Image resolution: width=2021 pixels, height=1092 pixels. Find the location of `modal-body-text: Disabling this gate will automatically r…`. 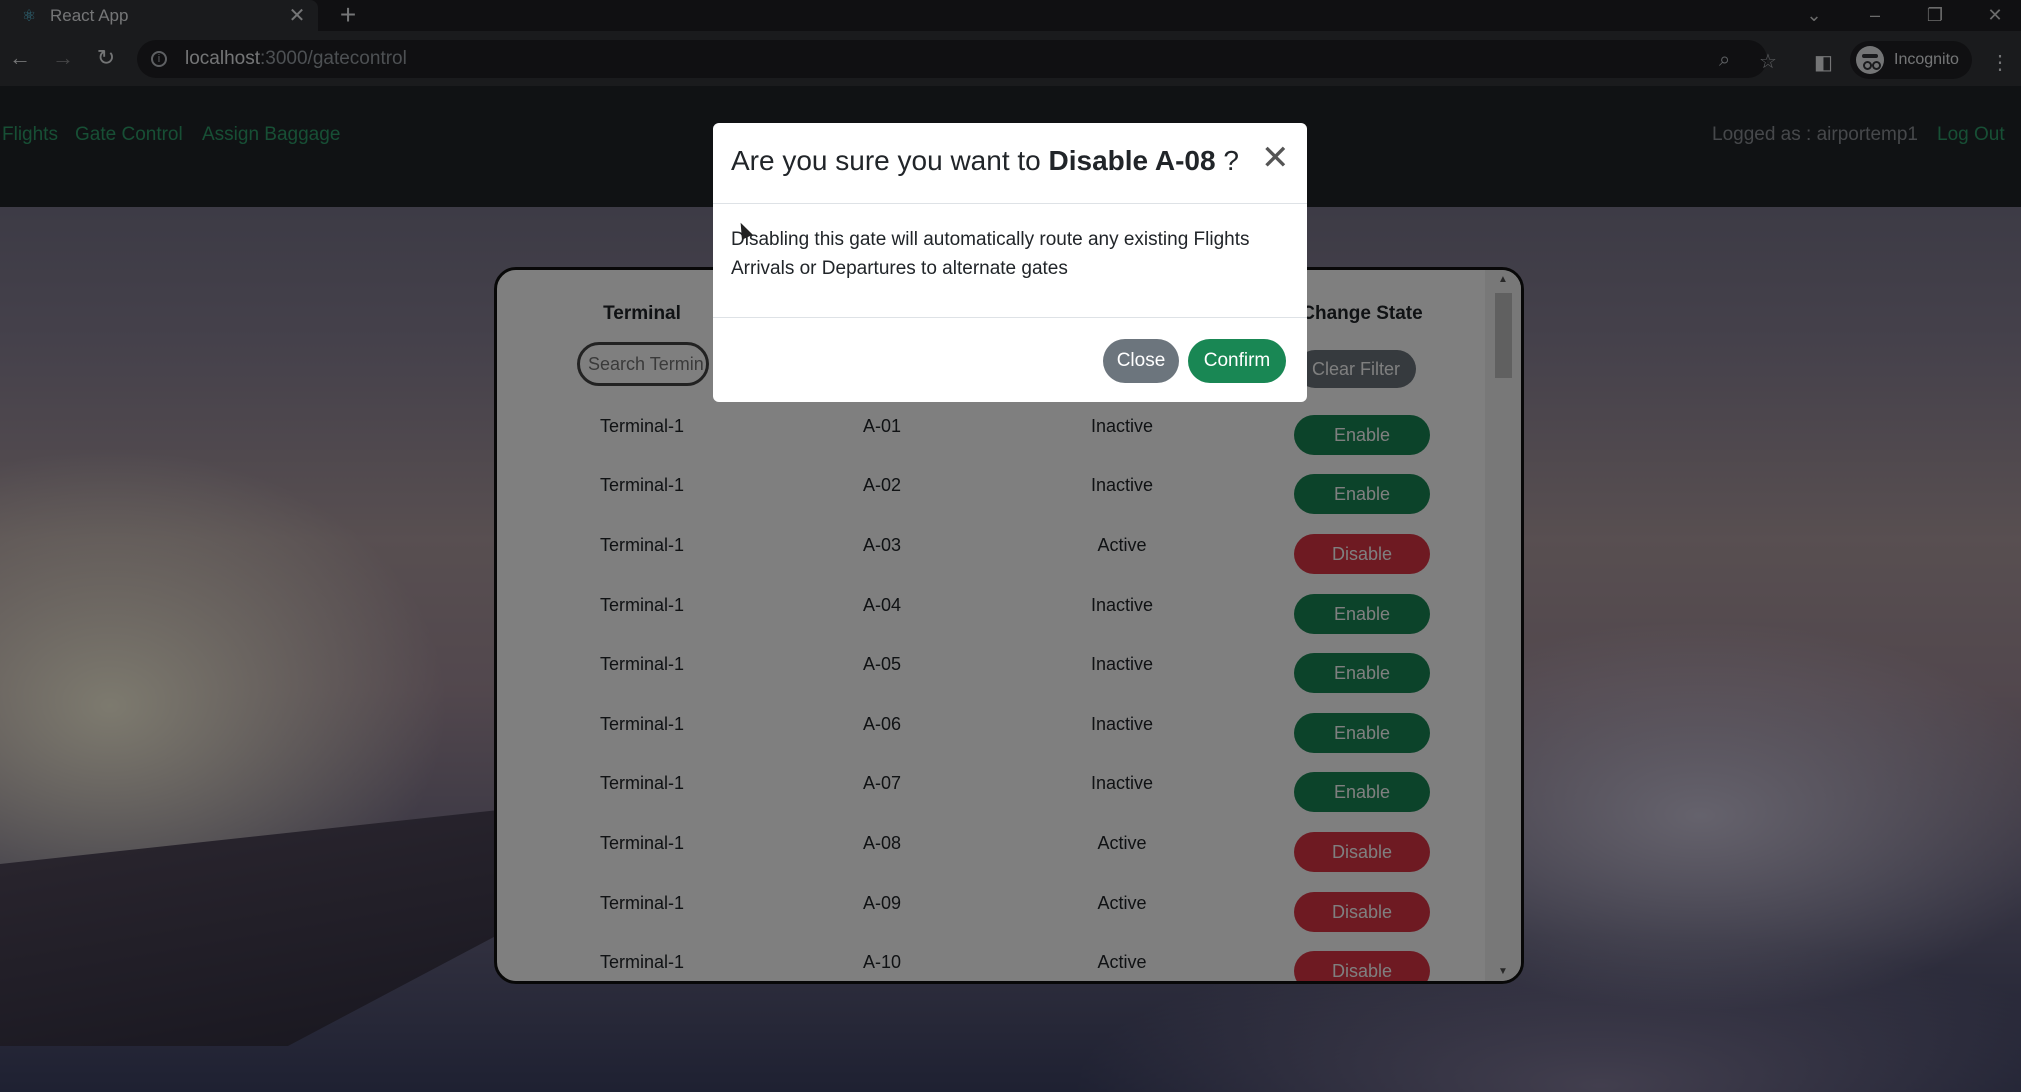

modal-body-text: Disabling this gate will automatically r… is located at coordinates (990, 254).